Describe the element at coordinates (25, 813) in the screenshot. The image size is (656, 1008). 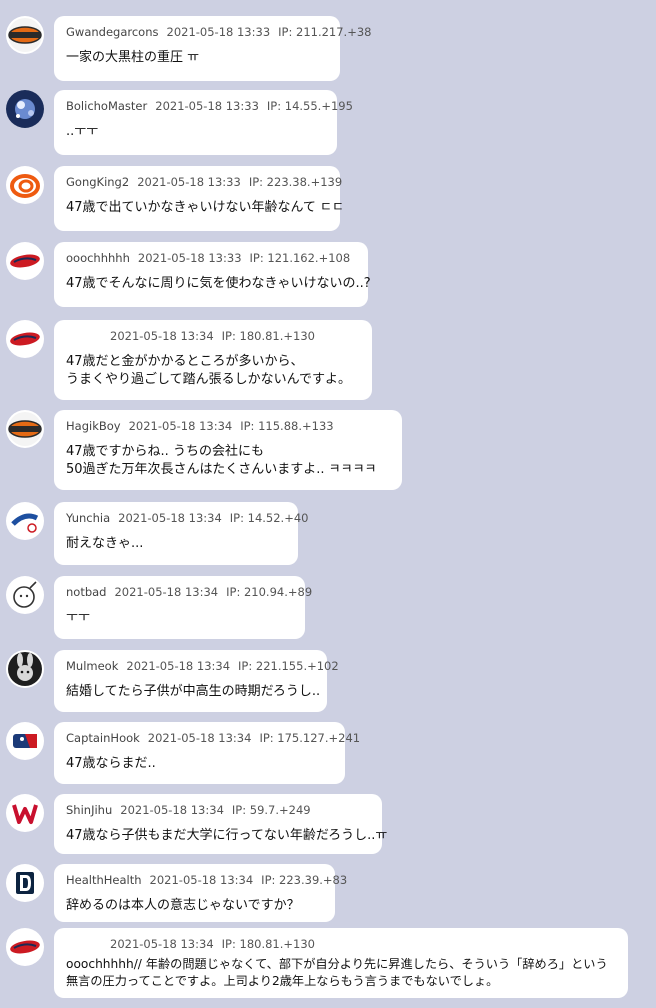
I see `red-w-logo-icon` at that location.